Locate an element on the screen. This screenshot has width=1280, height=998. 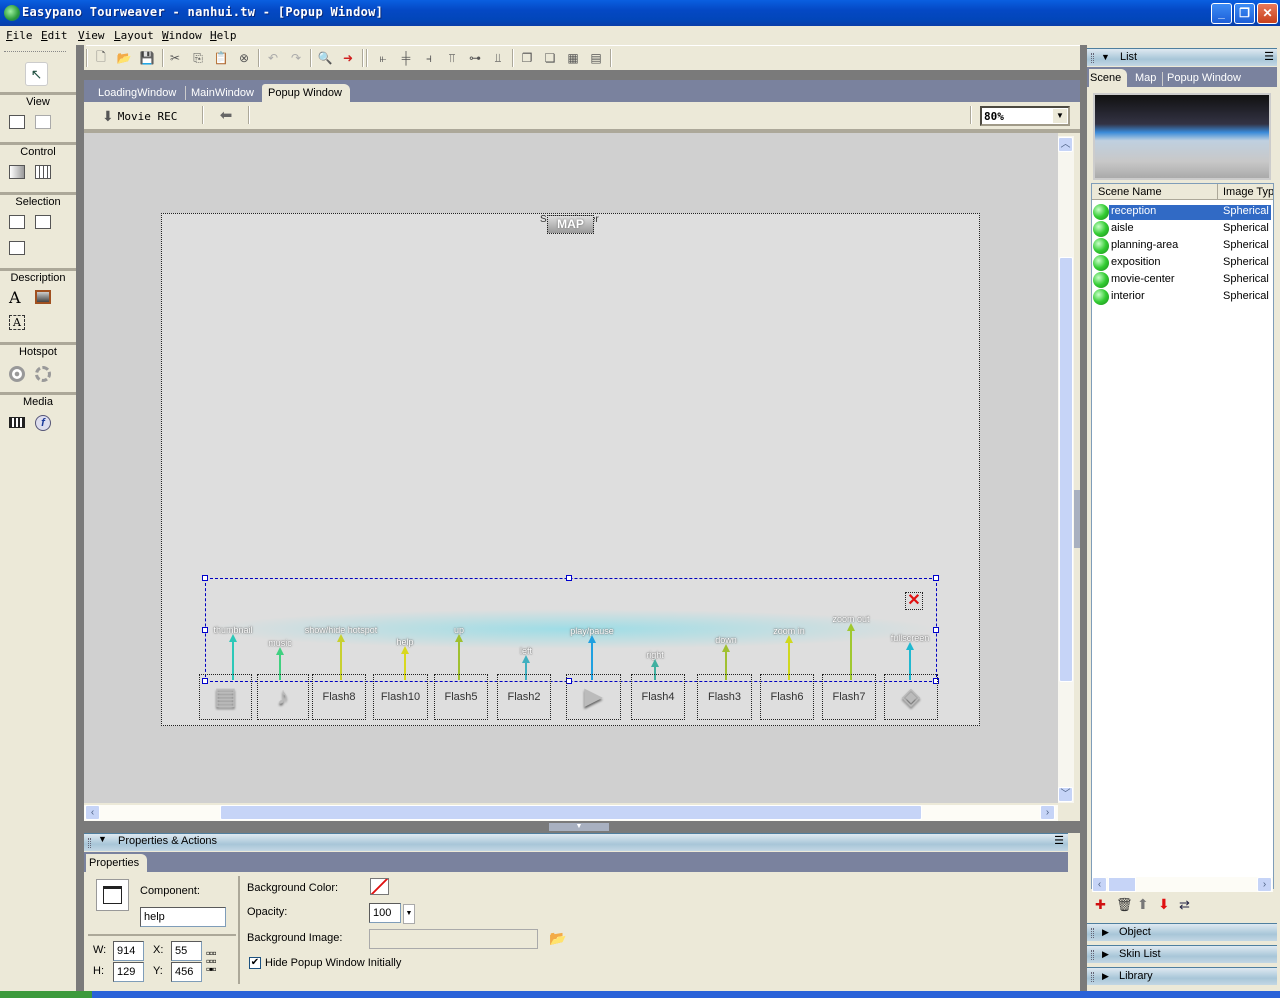
new-icon: 🗋 is located at coordinates (101, 58).